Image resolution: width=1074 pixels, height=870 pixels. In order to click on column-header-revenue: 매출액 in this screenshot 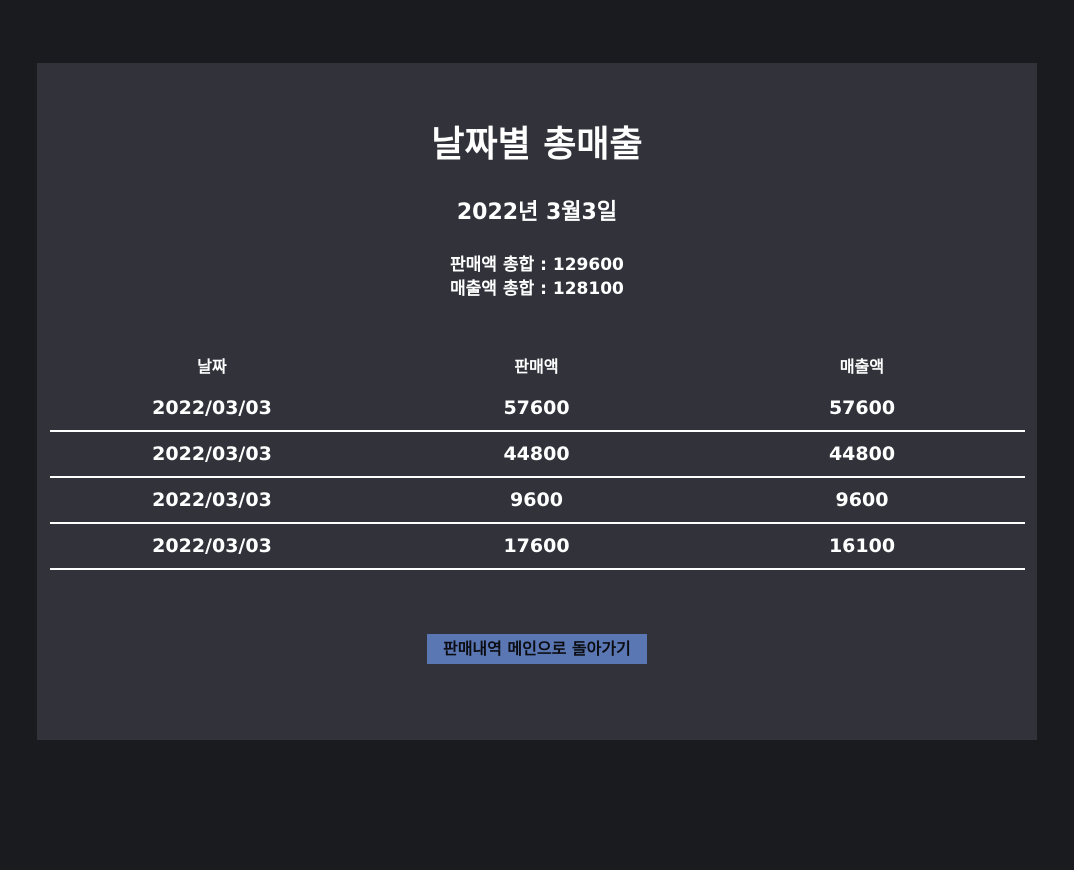, I will do `click(862, 366)`.